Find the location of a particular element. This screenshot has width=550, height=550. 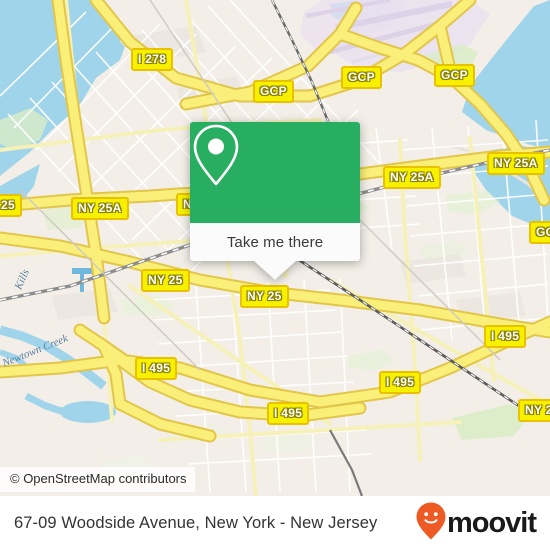

road-shield-ny25-right: NY 25 is located at coordinates (534, 410).